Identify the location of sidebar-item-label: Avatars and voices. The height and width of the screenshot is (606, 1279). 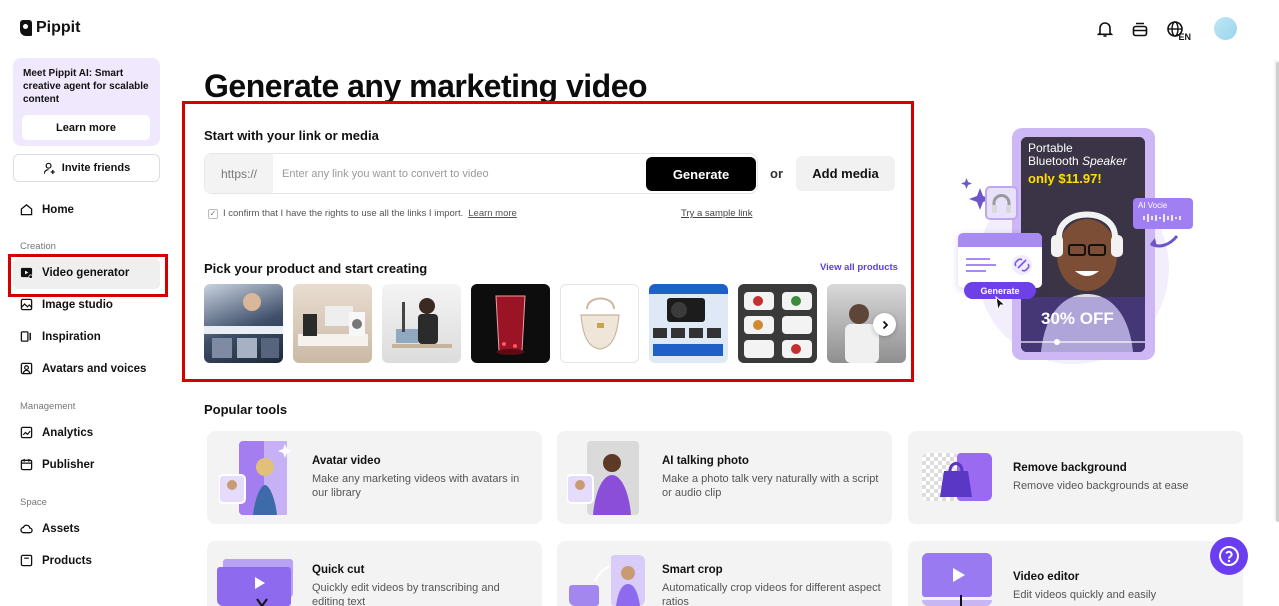
(94, 368).